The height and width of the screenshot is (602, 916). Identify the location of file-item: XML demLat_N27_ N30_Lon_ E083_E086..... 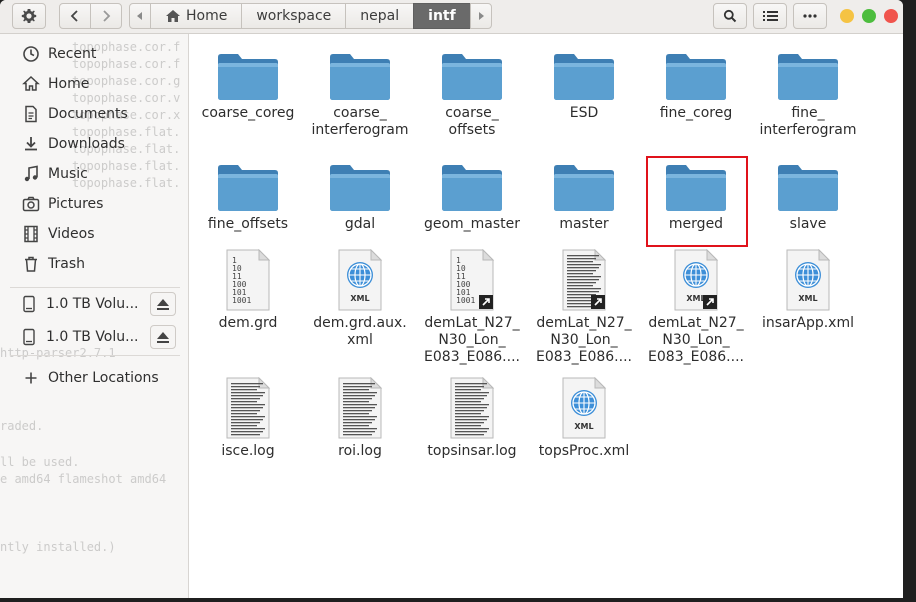
(696, 305).